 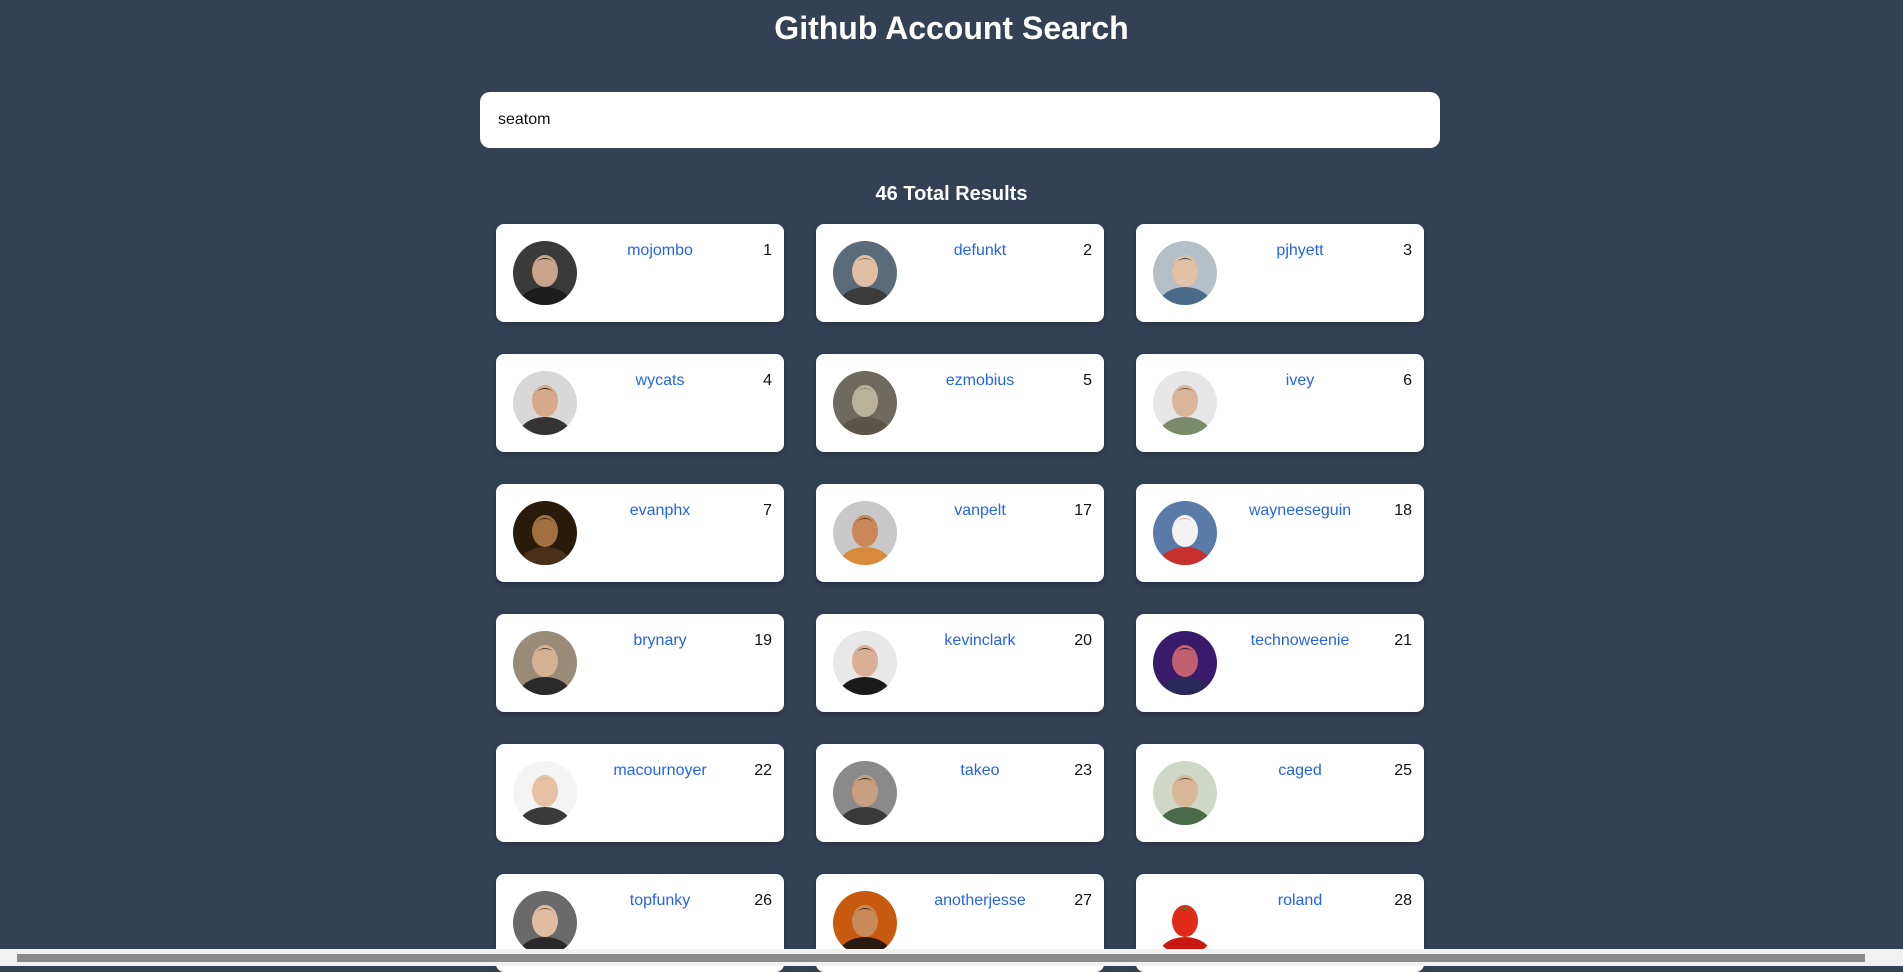 What do you see at coordinates (767, 250) in the screenshot?
I see `user-id: 1` at bounding box center [767, 250].